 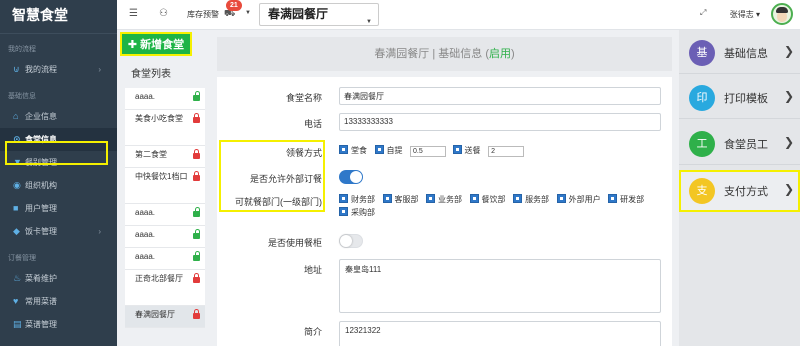 What do you see at coordinates (22, 49) in the screenshot?
I see `nav-group-label-workflow: 我的流程` at bounding box center [22, 49].